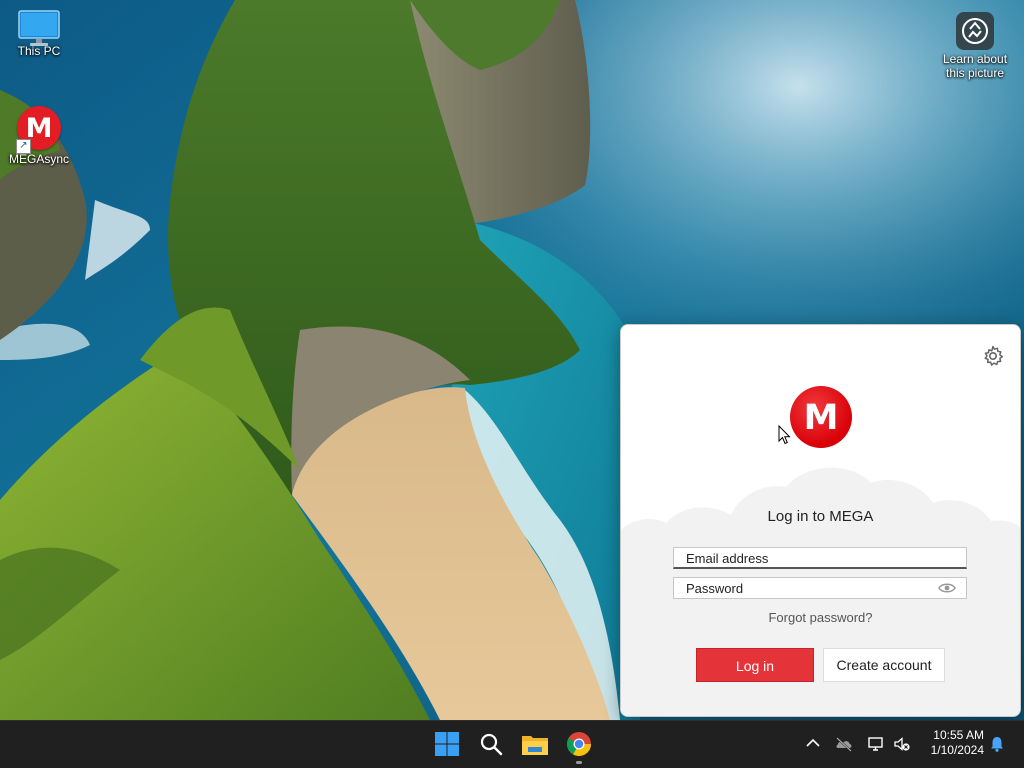  I want to click on volume-muted-icon, so click(902, 744).